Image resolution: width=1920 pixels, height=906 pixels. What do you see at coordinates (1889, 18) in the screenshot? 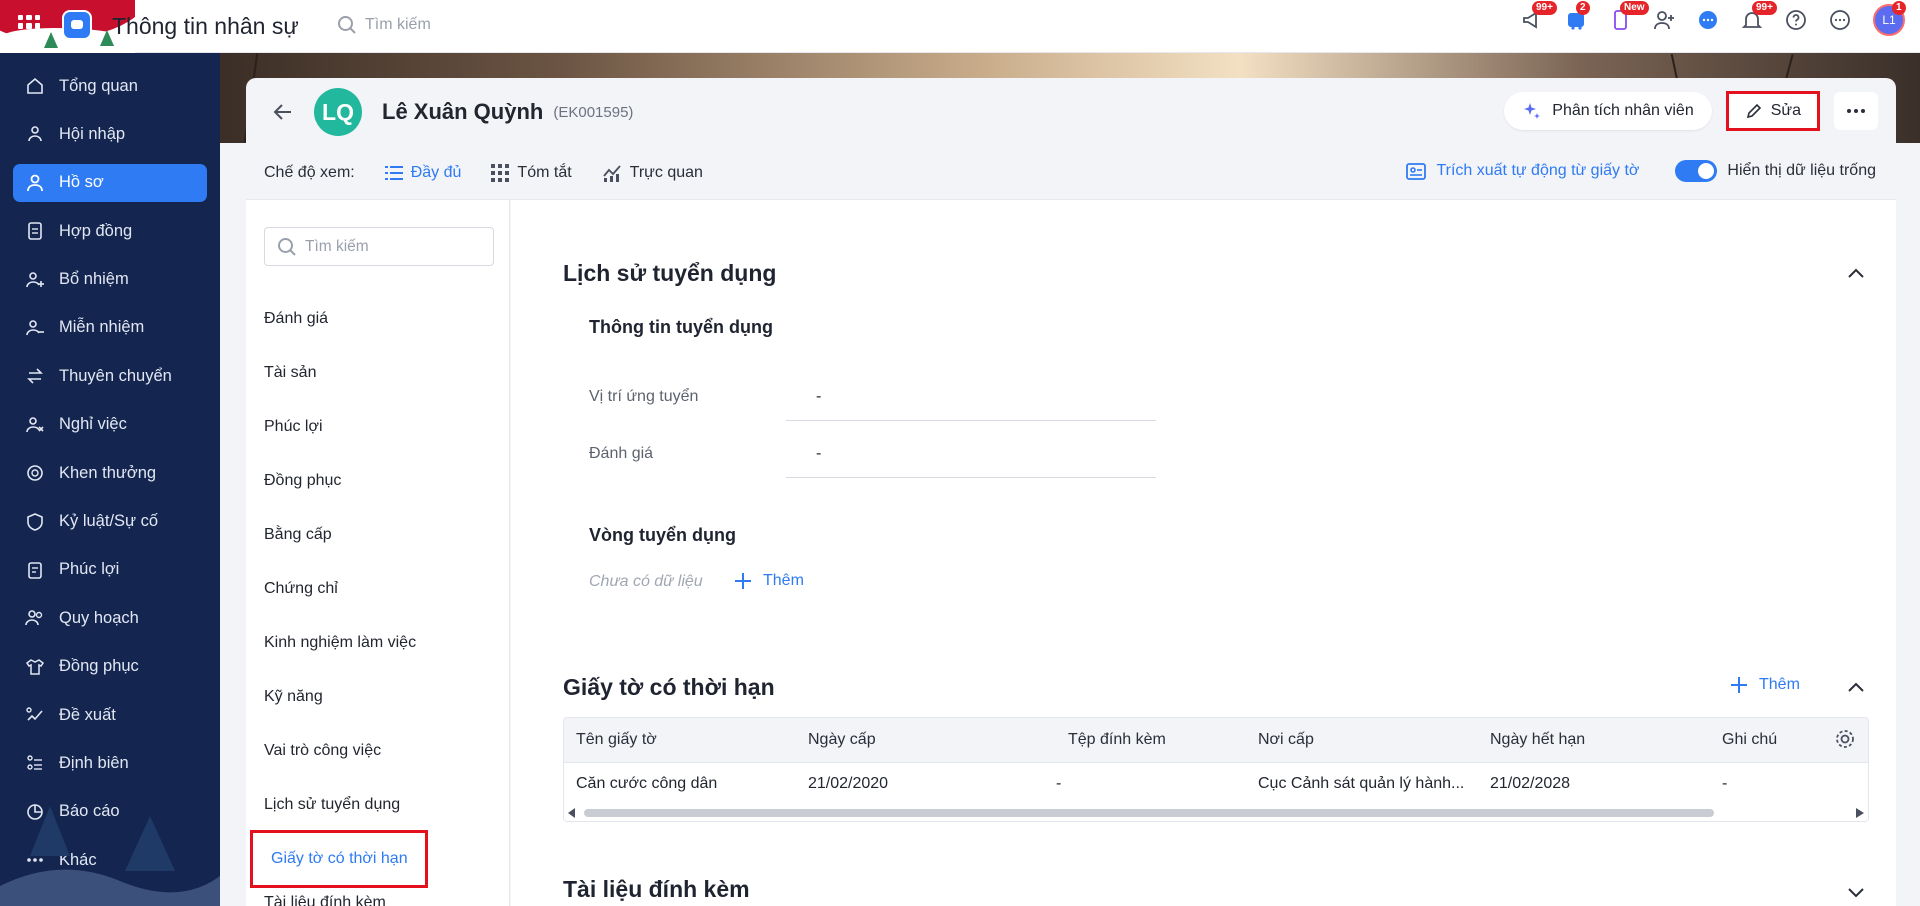
I see `user-avatar: L1 1` at bounding box center [1889, 18].